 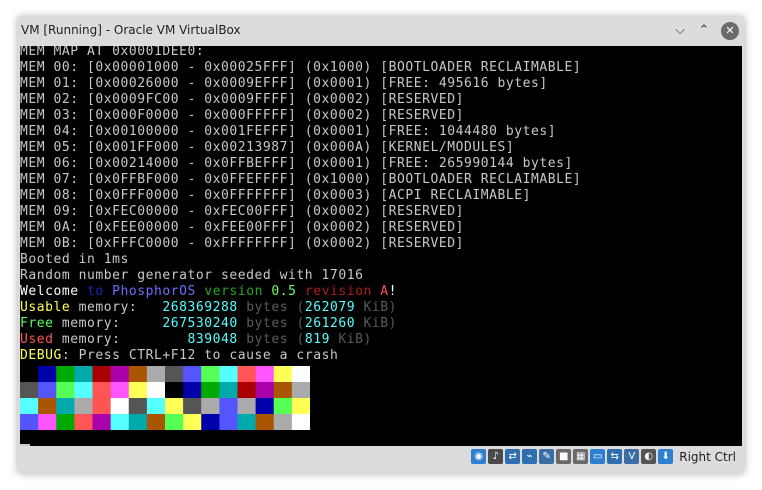 What do you see at coordinates (730, 31) in the screenshot?
I see `close-button: ✕` at bounding box center [730, 31].